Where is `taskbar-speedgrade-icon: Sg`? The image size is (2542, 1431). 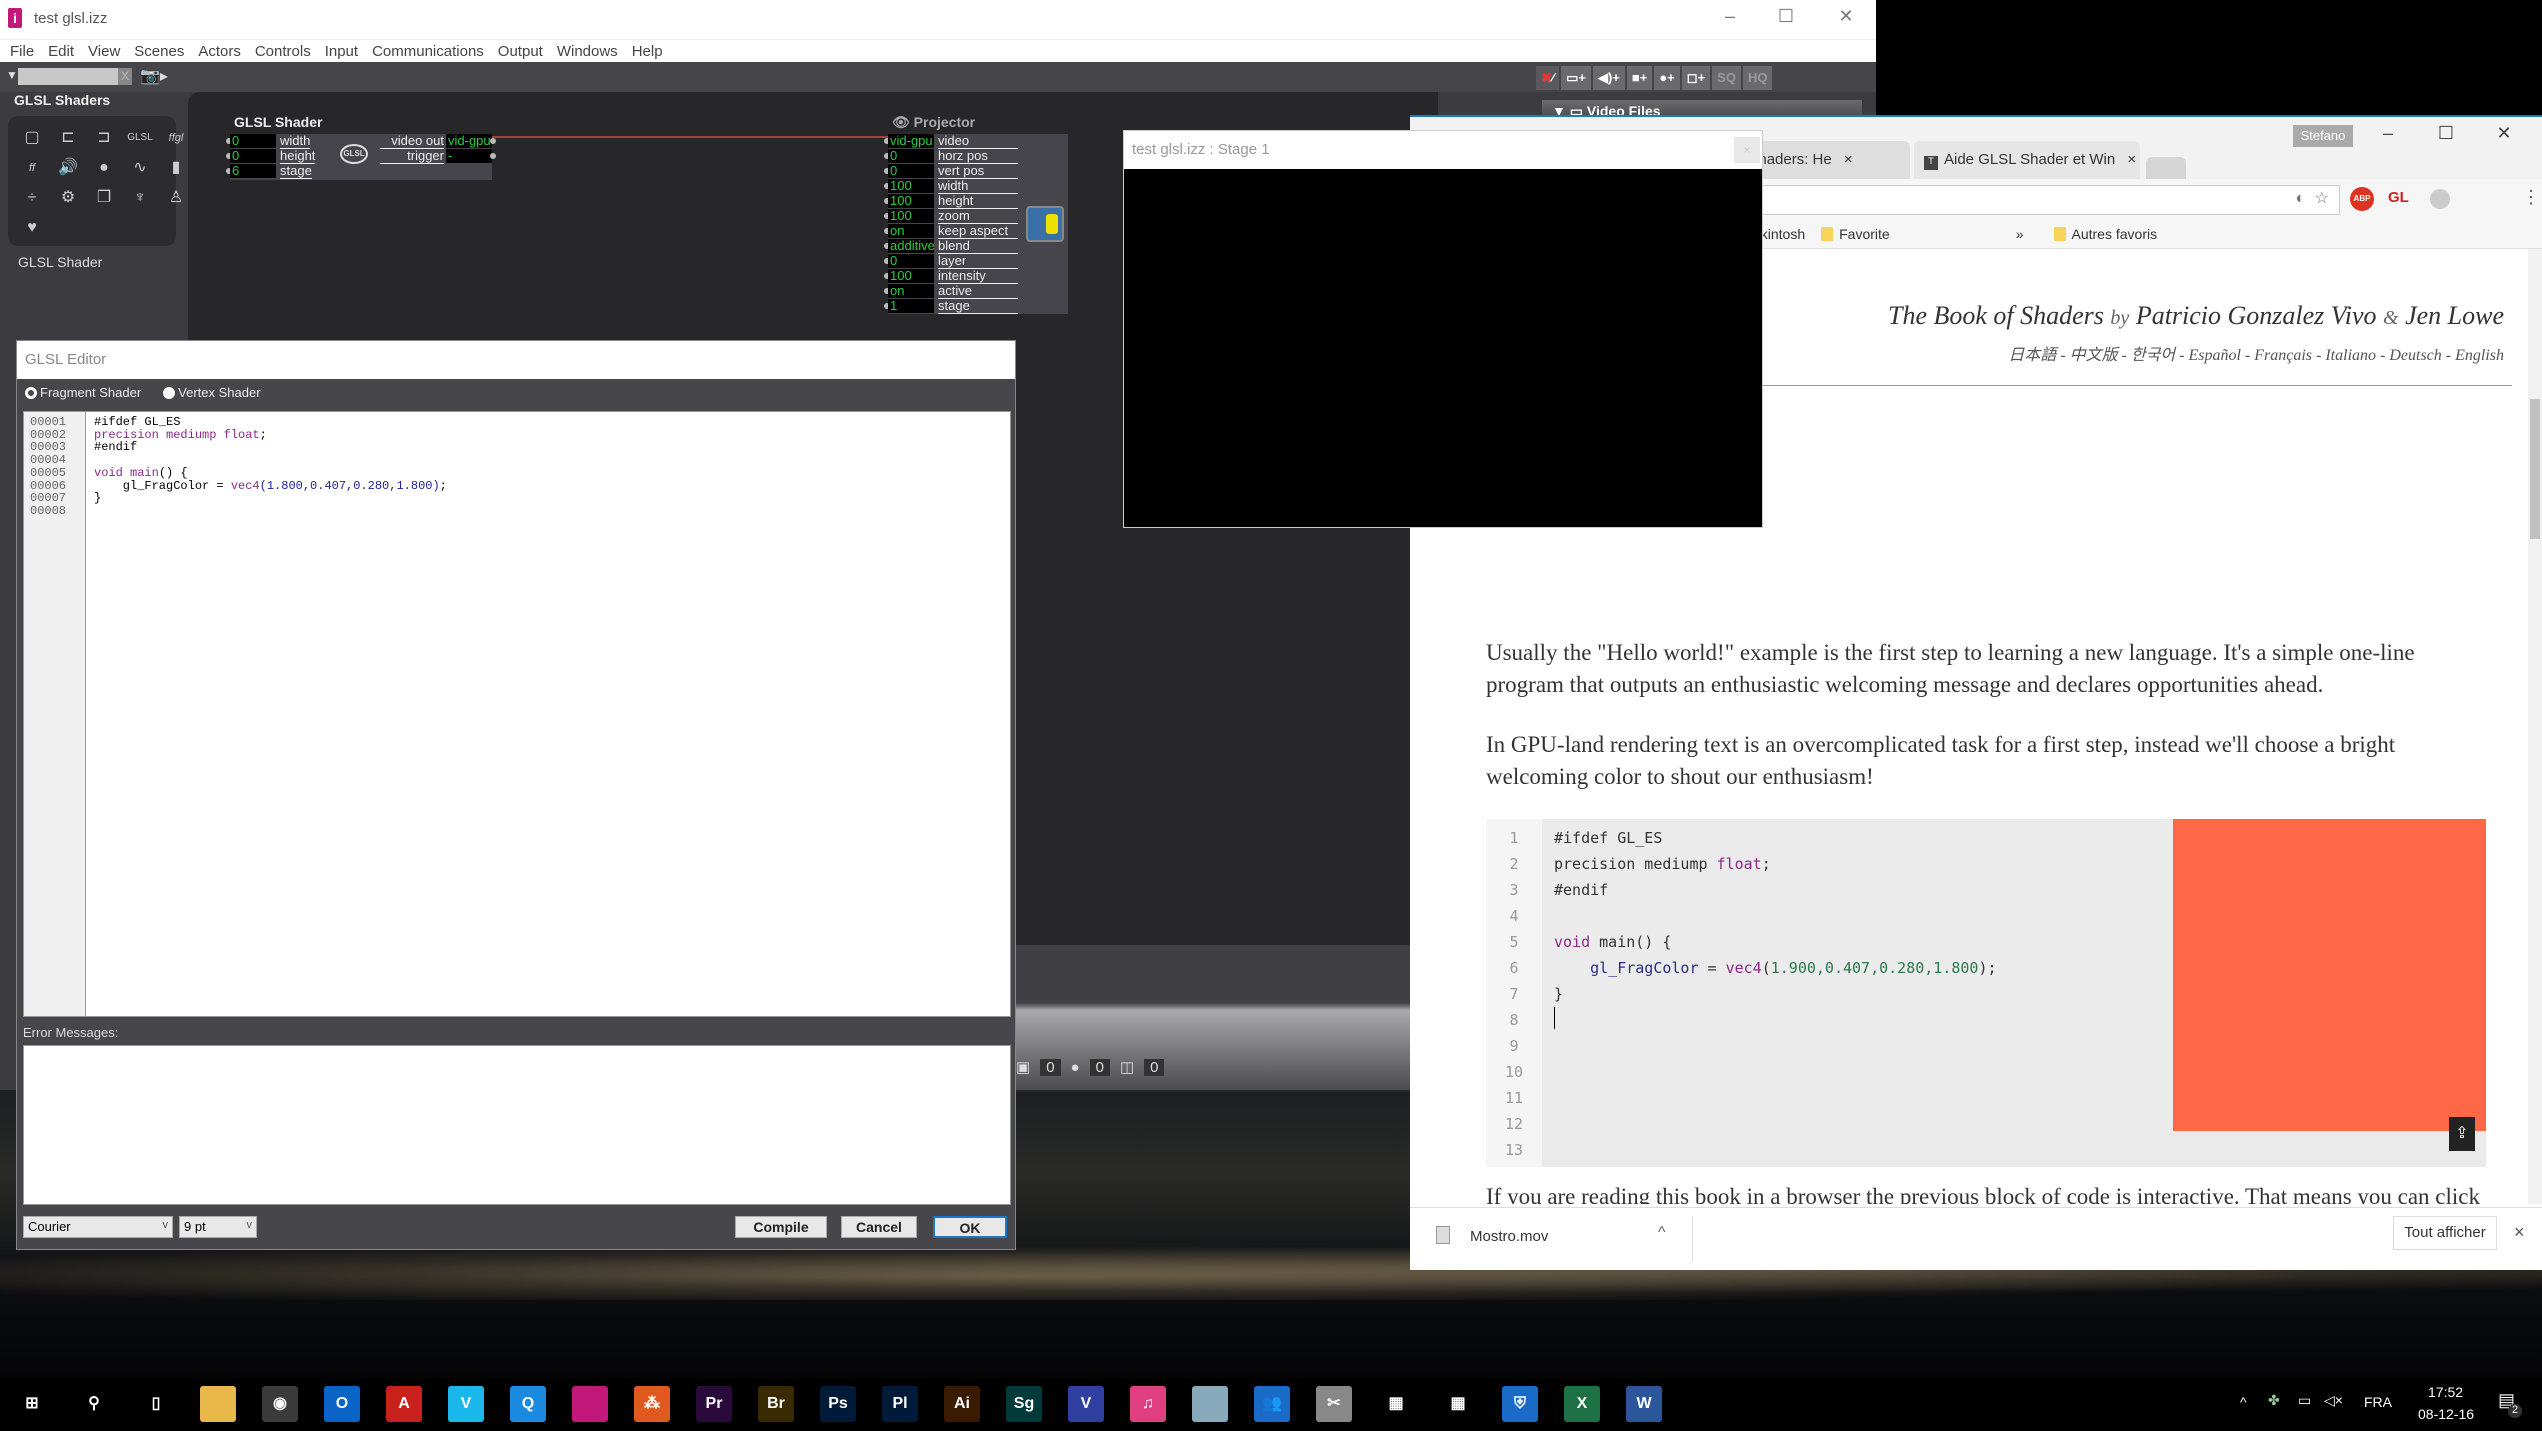
taskbar-speedgrade-icon: Sg is located at coordinates (1024, 1404).